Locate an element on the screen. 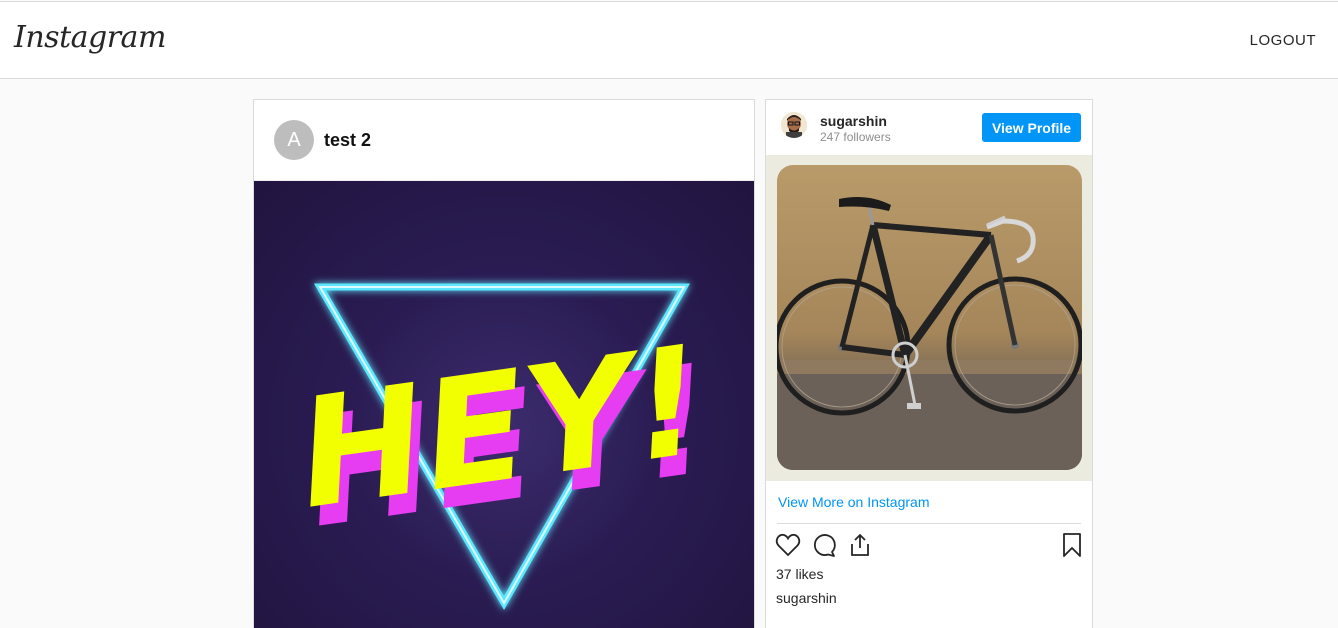  embed-media is located at coordinates (929, 318).